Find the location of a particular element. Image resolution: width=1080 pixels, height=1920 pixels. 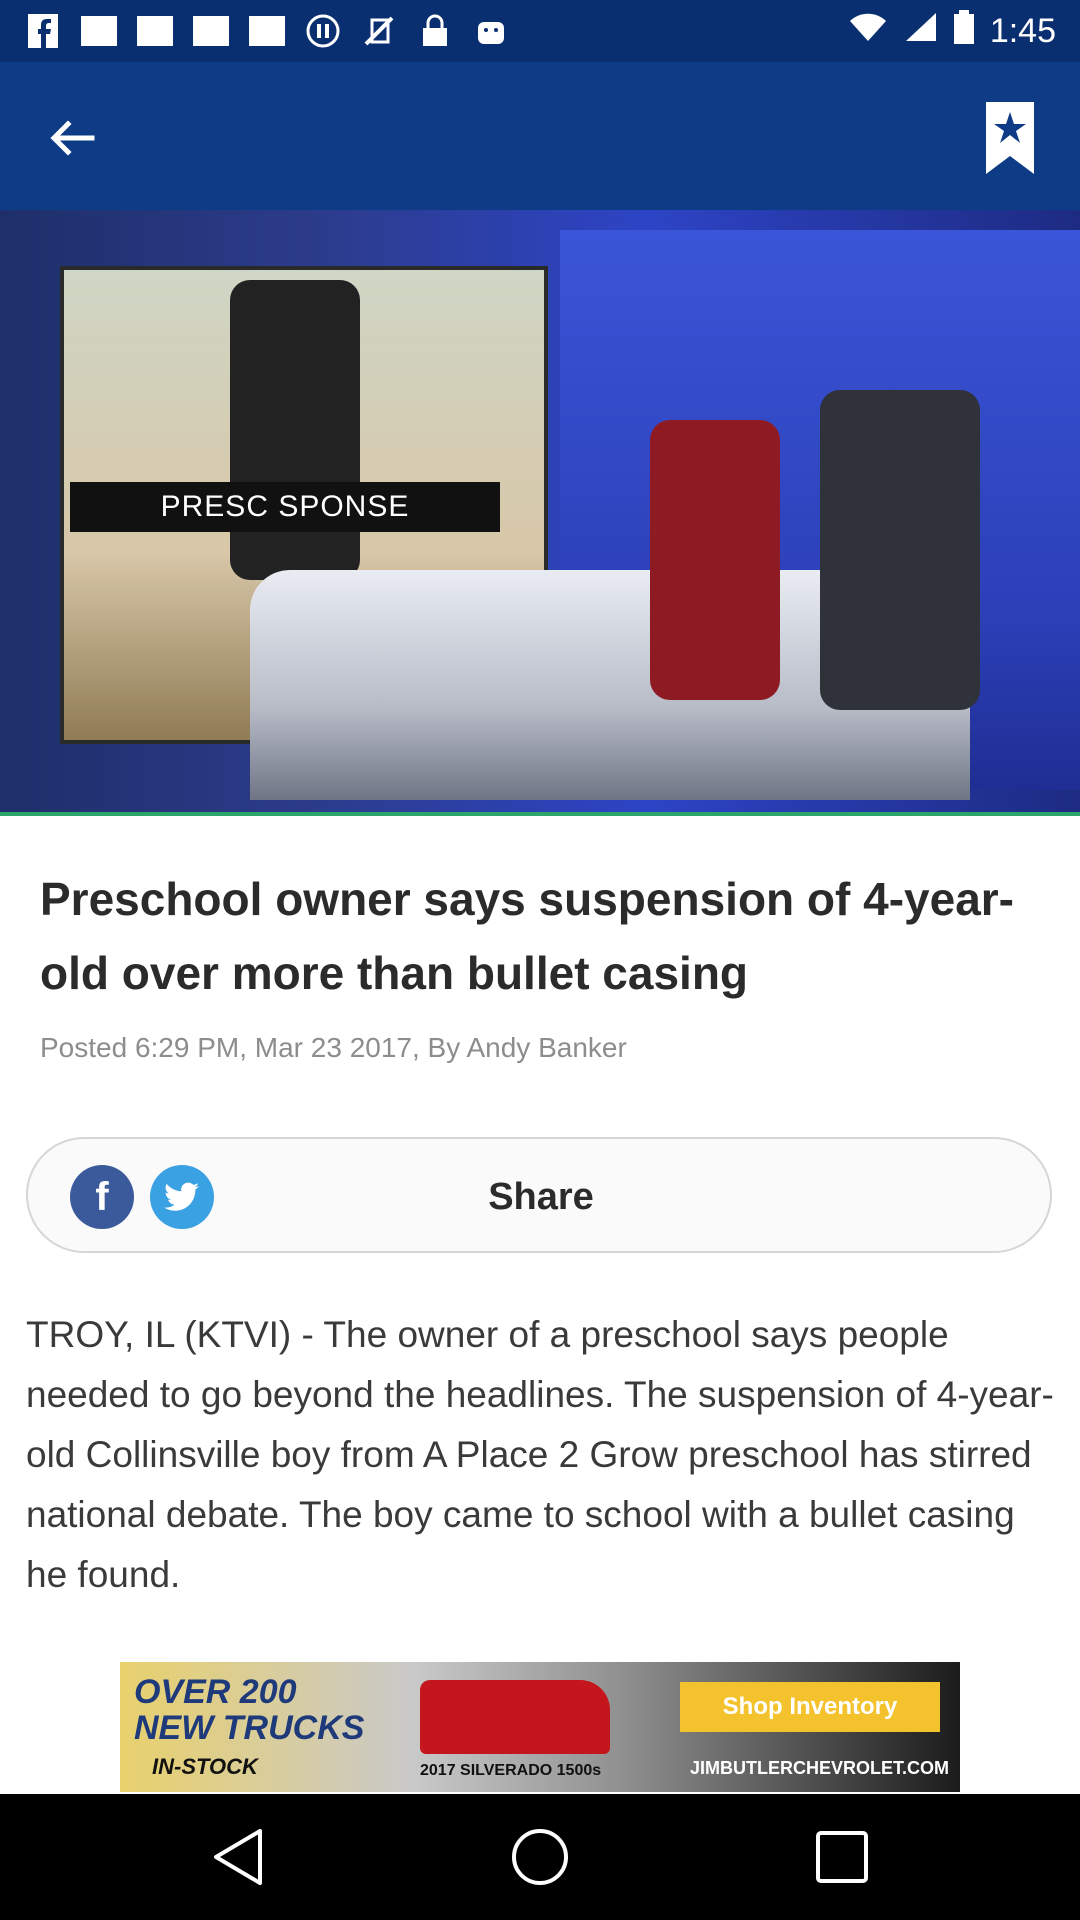

shop-inventory-button: Shop Inventory is located at coordinates (810, 1707).